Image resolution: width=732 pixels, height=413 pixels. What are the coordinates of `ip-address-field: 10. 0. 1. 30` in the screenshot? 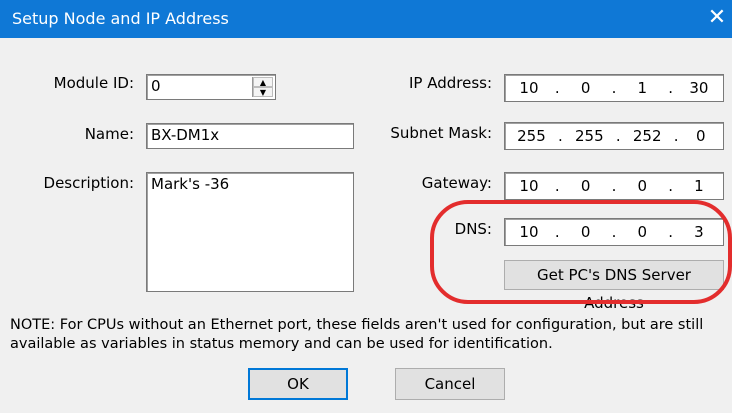 It's located at (614, 88).